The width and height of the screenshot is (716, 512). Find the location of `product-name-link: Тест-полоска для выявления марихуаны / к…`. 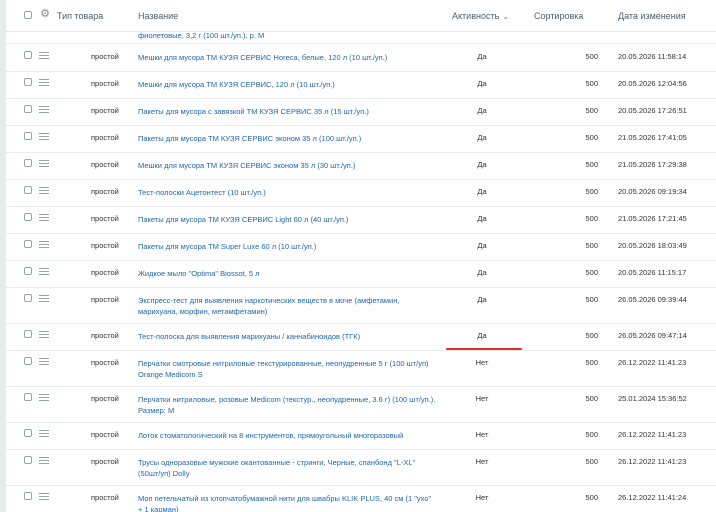

product-name-link: Тест-полоска для выявления марихуаны / к… is located at coordinates (287, 336).